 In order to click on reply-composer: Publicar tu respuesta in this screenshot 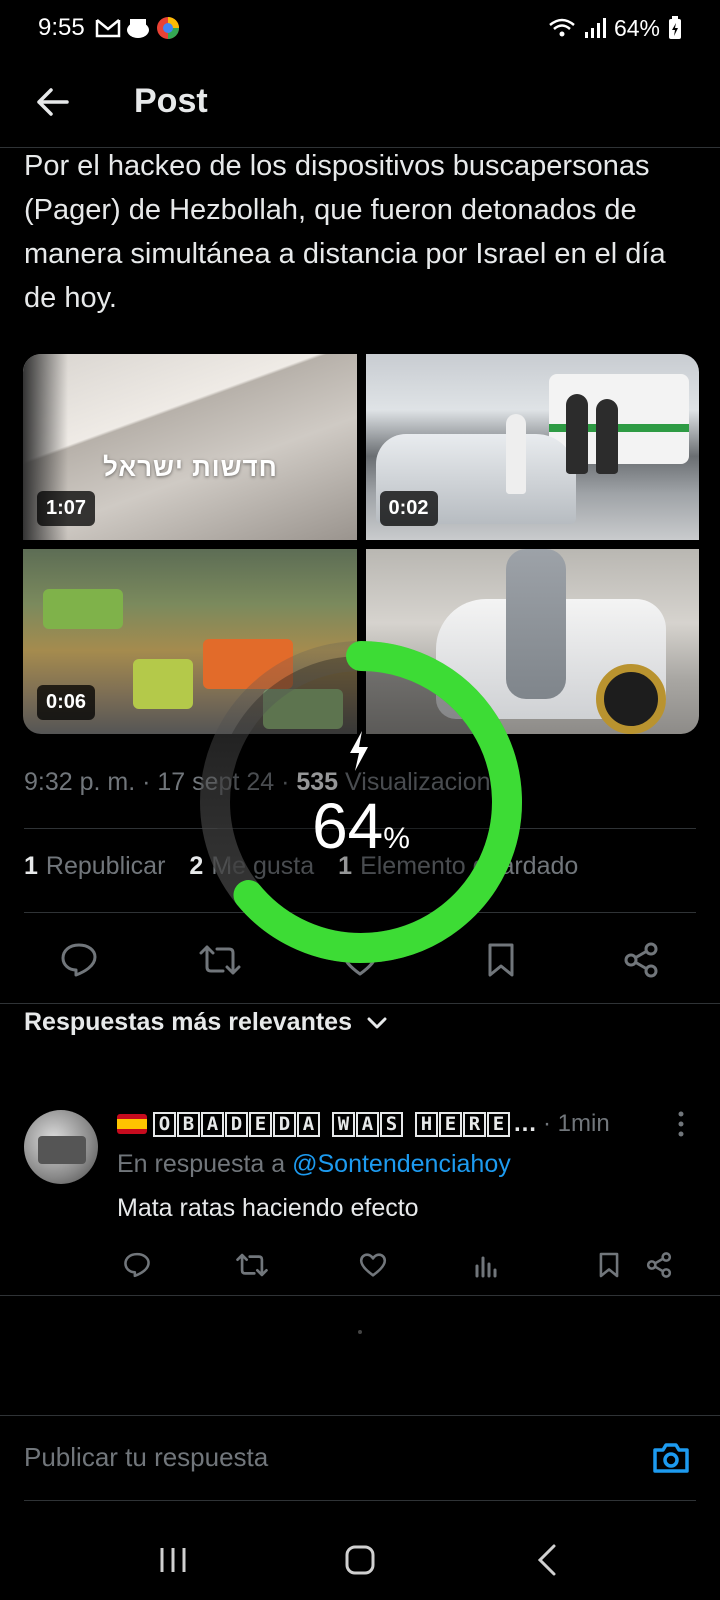, I will do `click(360, 1458)`.